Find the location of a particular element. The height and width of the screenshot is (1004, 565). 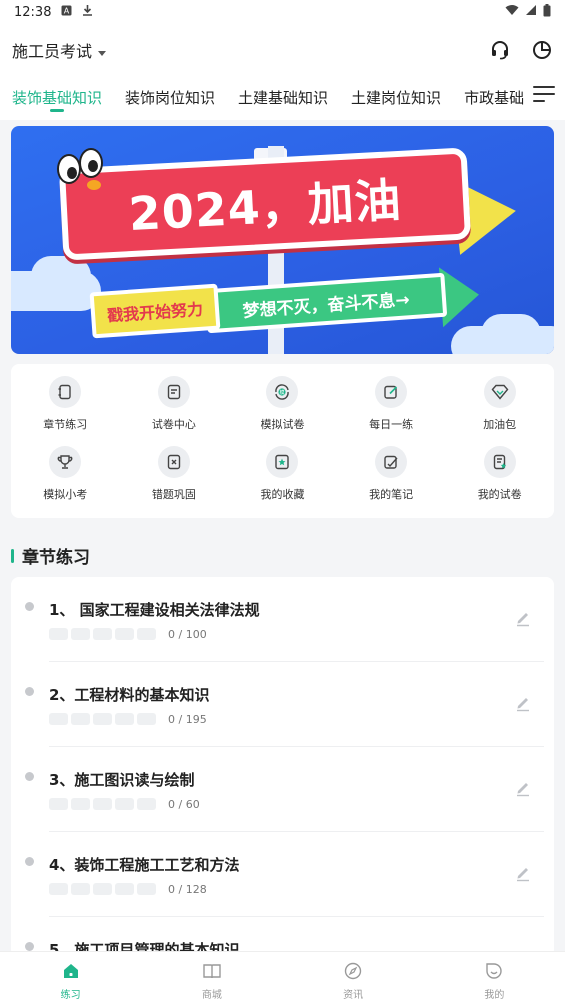

cartoon-eyes-icon is located at coordinates (81, 167).